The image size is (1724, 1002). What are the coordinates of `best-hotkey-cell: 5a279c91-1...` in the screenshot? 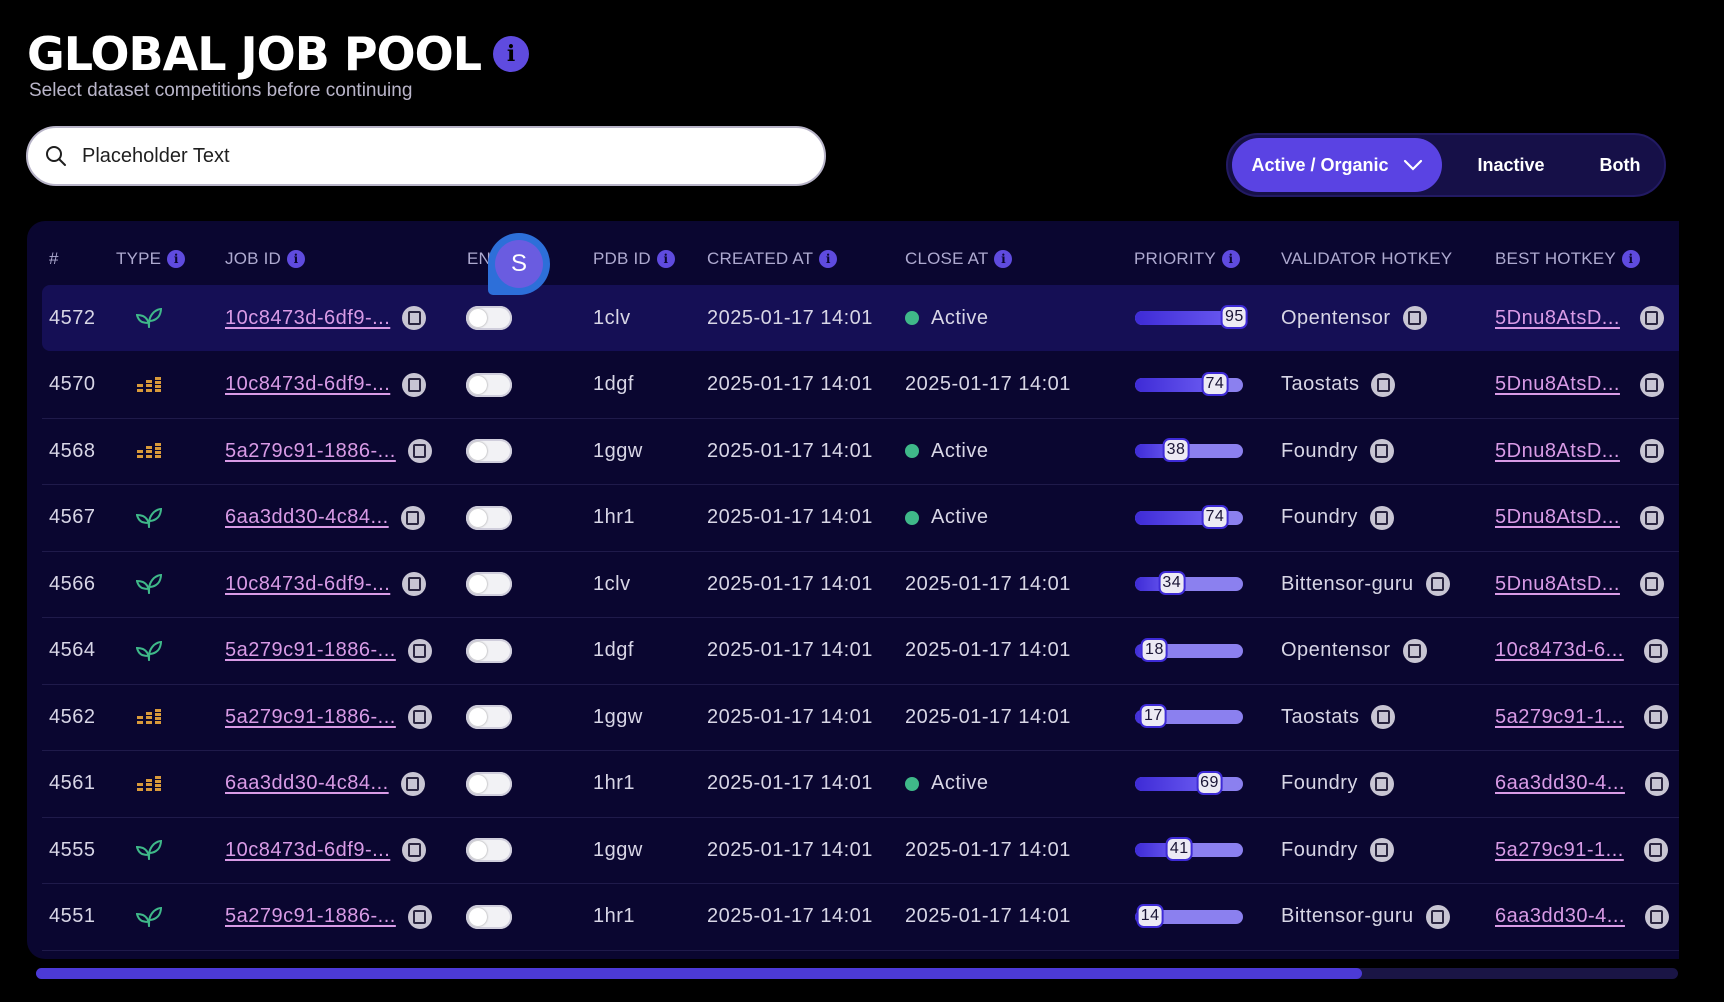 It's located at (1581, 717).